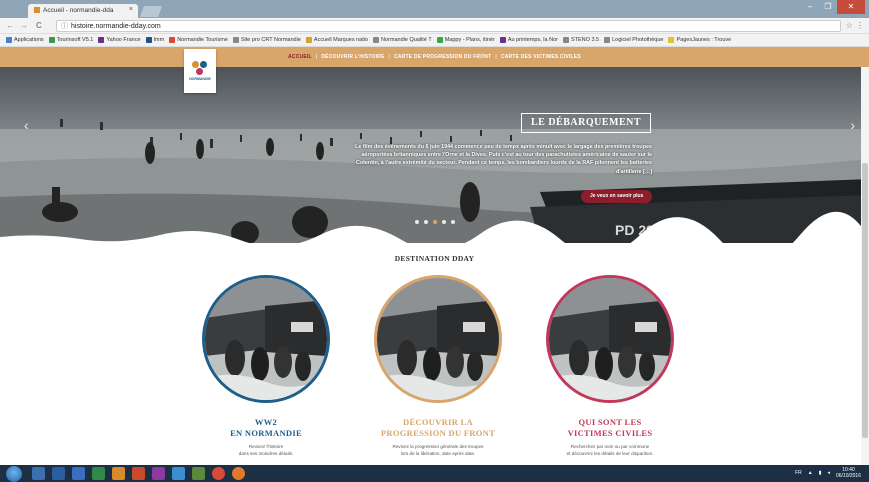  I want to click on bookmark-item: STENO 3.5, so click(580, 40).